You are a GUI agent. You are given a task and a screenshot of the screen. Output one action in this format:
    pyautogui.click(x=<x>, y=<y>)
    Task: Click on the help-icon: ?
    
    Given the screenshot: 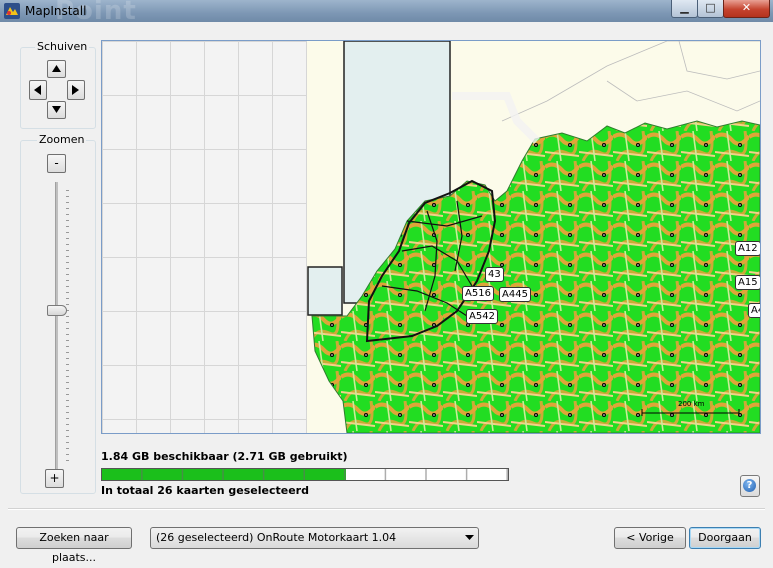 What is the action you would take?
    pyautogui.click(x=749, y=485)
    